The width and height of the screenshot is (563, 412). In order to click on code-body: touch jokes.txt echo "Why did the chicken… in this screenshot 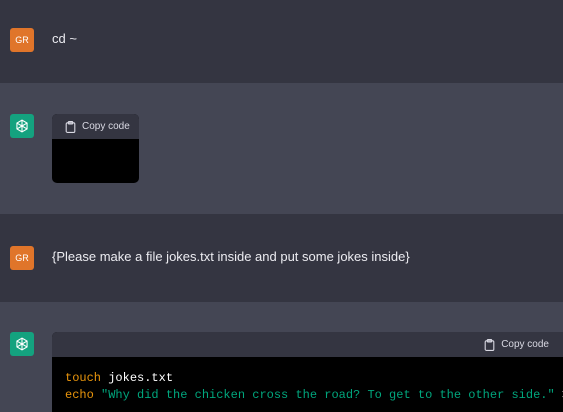, I will do `click(307, 384)`.